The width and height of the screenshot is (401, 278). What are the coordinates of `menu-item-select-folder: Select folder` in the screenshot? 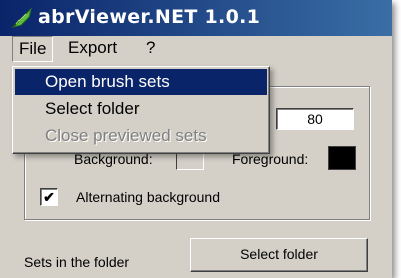 It's located at (141, 109).